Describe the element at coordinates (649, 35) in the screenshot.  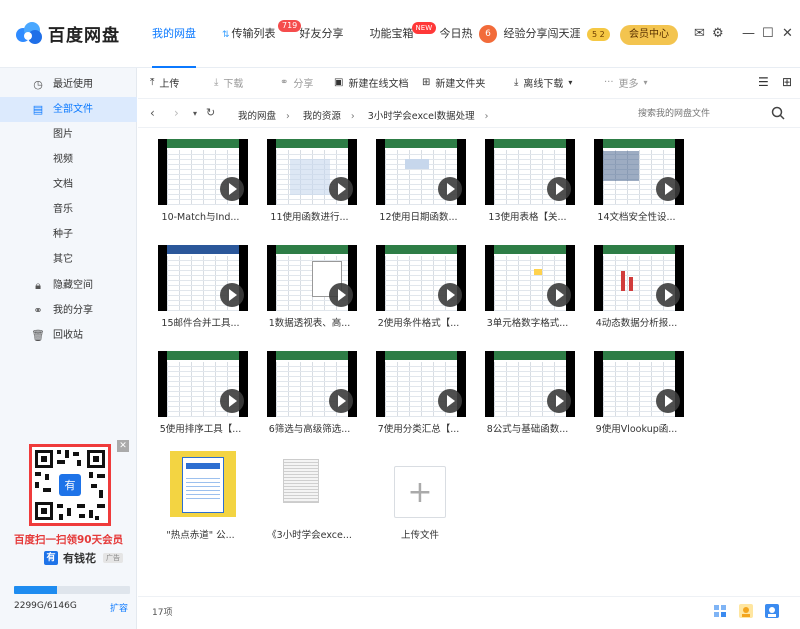
I see `vip-center-button: 会员中心` at that location.